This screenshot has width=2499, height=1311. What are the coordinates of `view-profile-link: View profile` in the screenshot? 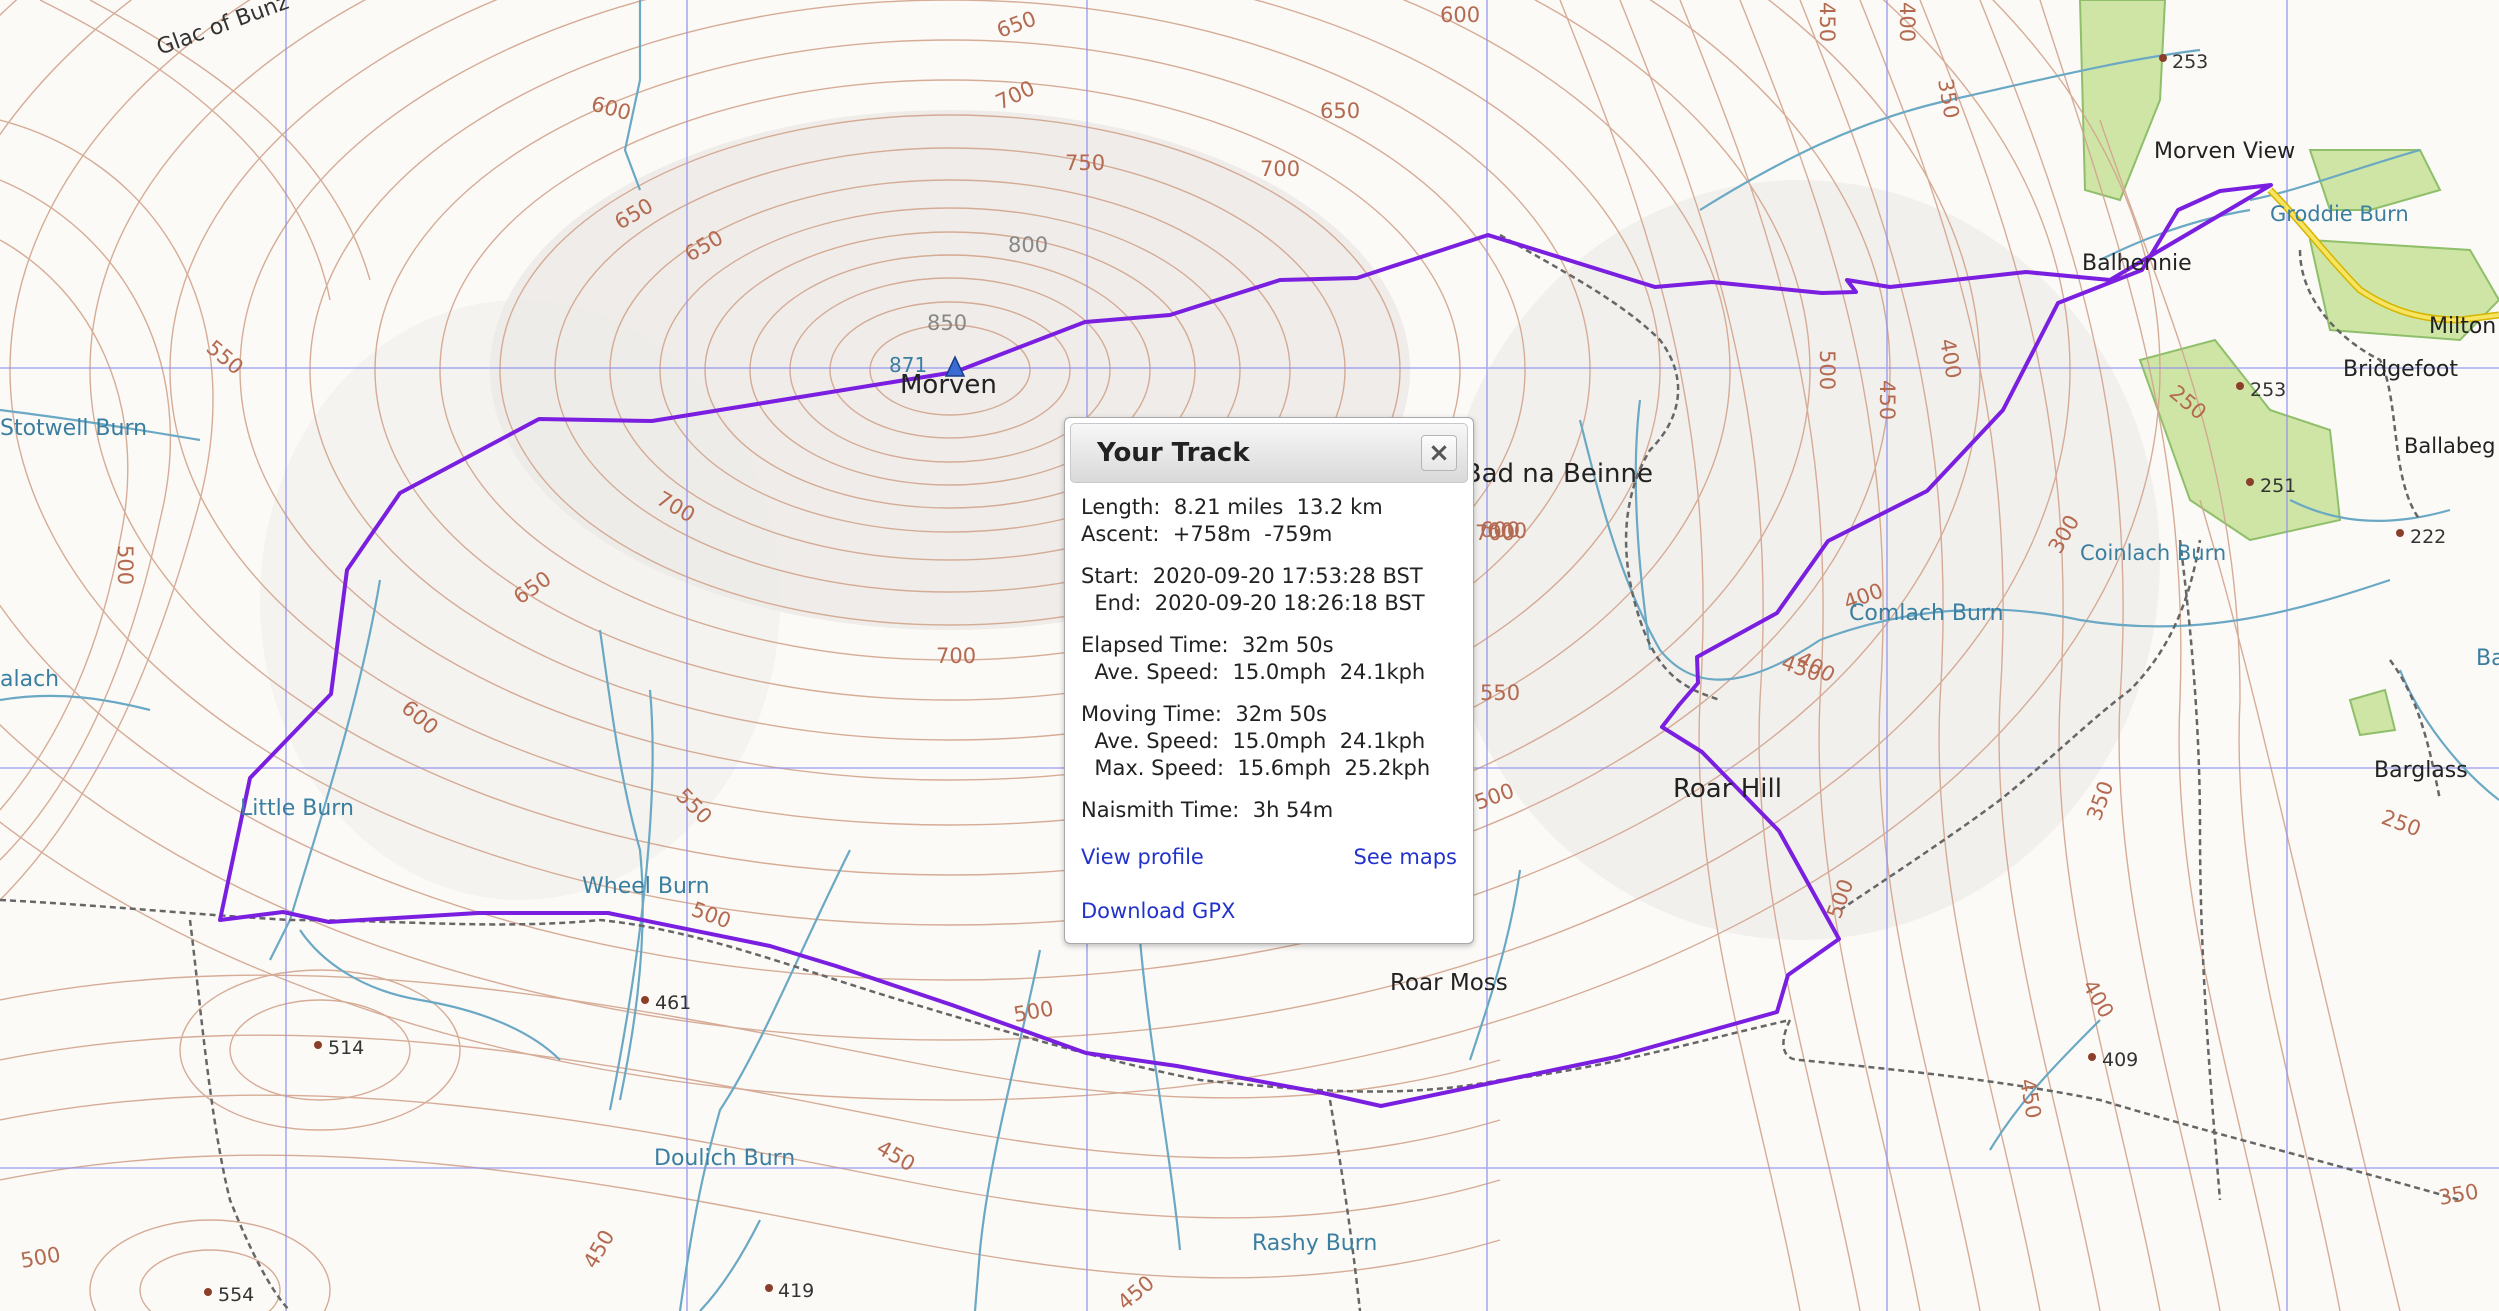 It's located at (1142, 857).